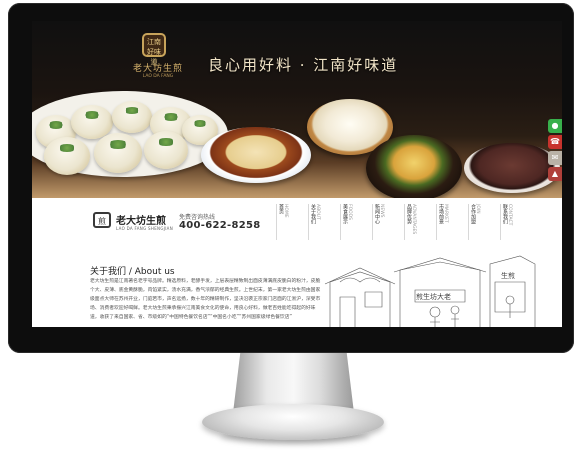 The height and width of the screenshot is (453, 581). I want to click on menu-item-contact: 联系我们 CONTACT, so click(507, 222).